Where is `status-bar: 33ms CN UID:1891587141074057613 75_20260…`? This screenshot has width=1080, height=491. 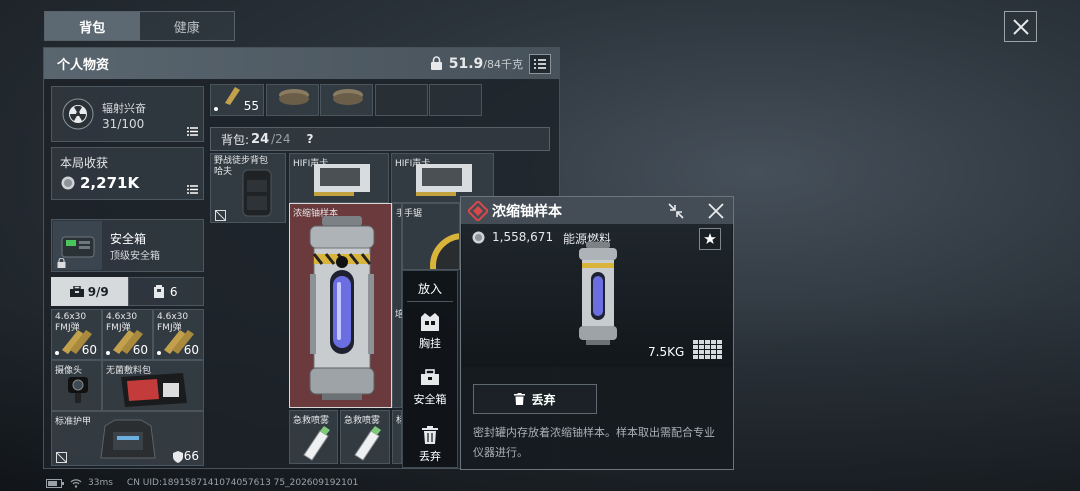 status-bar: 33ms CN UID:1891587141074057613 75_20260… is located at coordinates (202, 483).